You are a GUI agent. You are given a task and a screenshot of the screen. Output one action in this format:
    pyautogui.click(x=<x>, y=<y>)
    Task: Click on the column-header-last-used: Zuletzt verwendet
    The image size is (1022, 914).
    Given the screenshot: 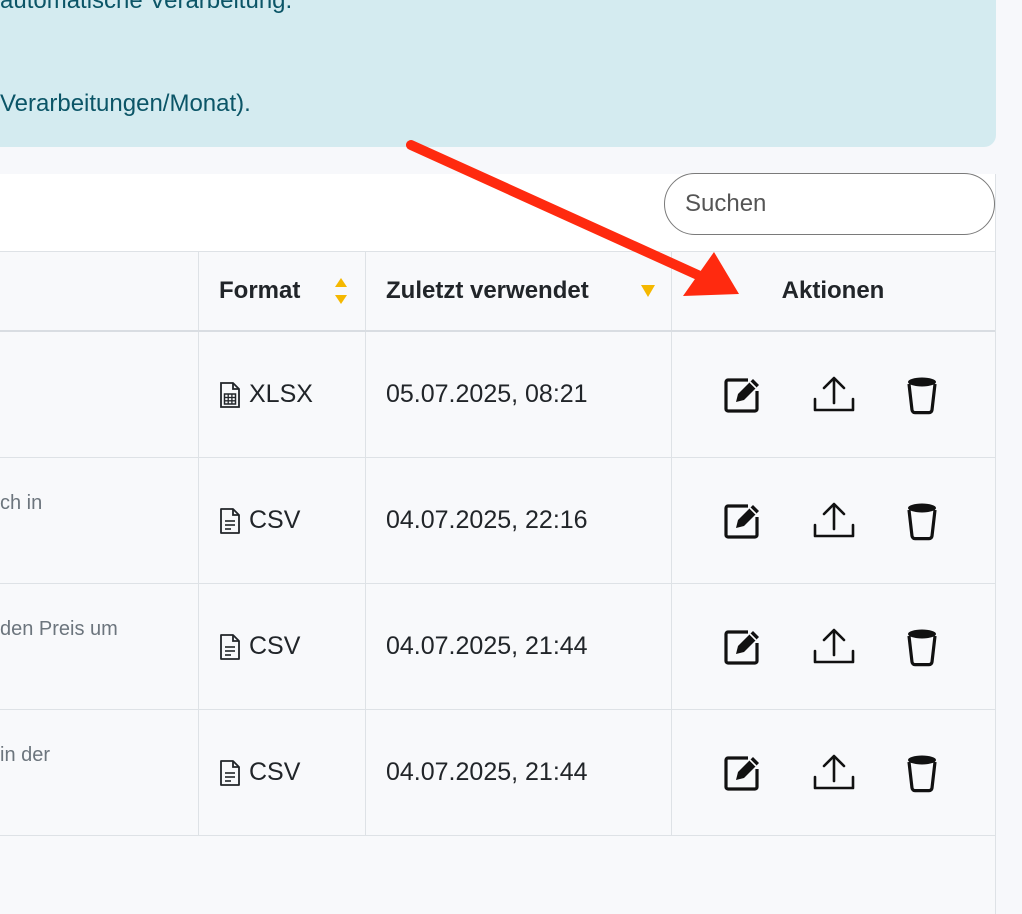 What is the action you would take?
    pyautogui.click(x=487, y=291)
    